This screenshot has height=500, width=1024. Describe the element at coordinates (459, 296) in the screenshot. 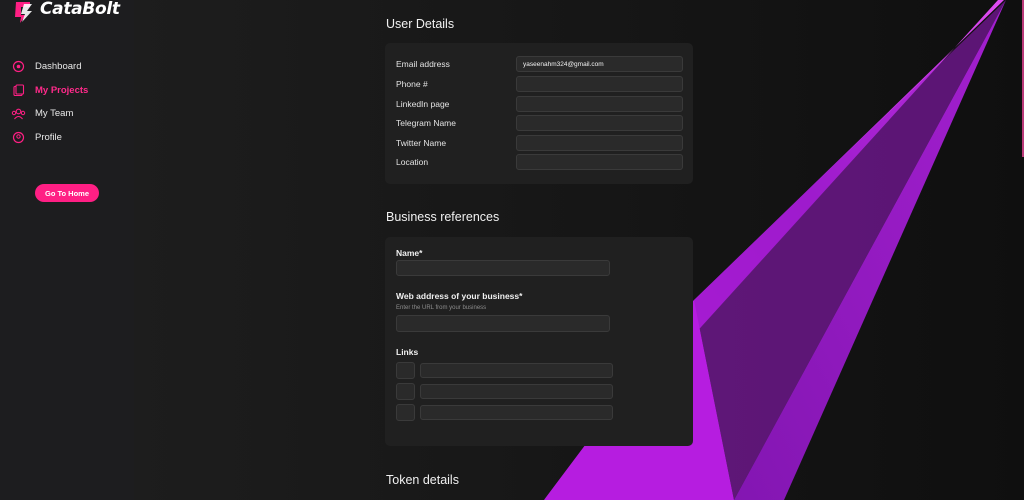

I see `web-address-label: Web address of your business*` at that location.